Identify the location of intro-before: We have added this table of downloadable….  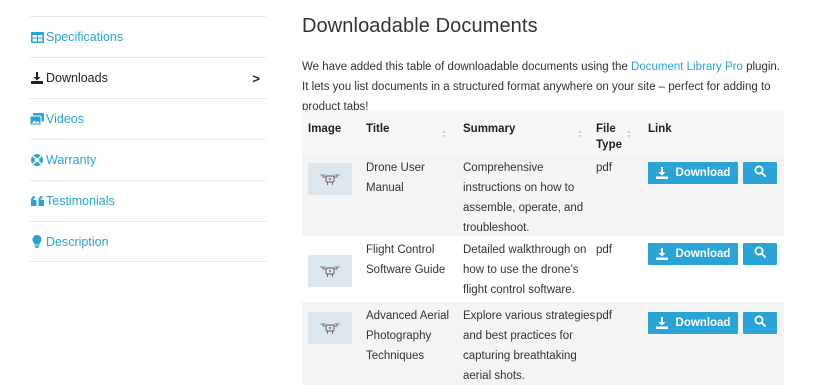
(467, 67).